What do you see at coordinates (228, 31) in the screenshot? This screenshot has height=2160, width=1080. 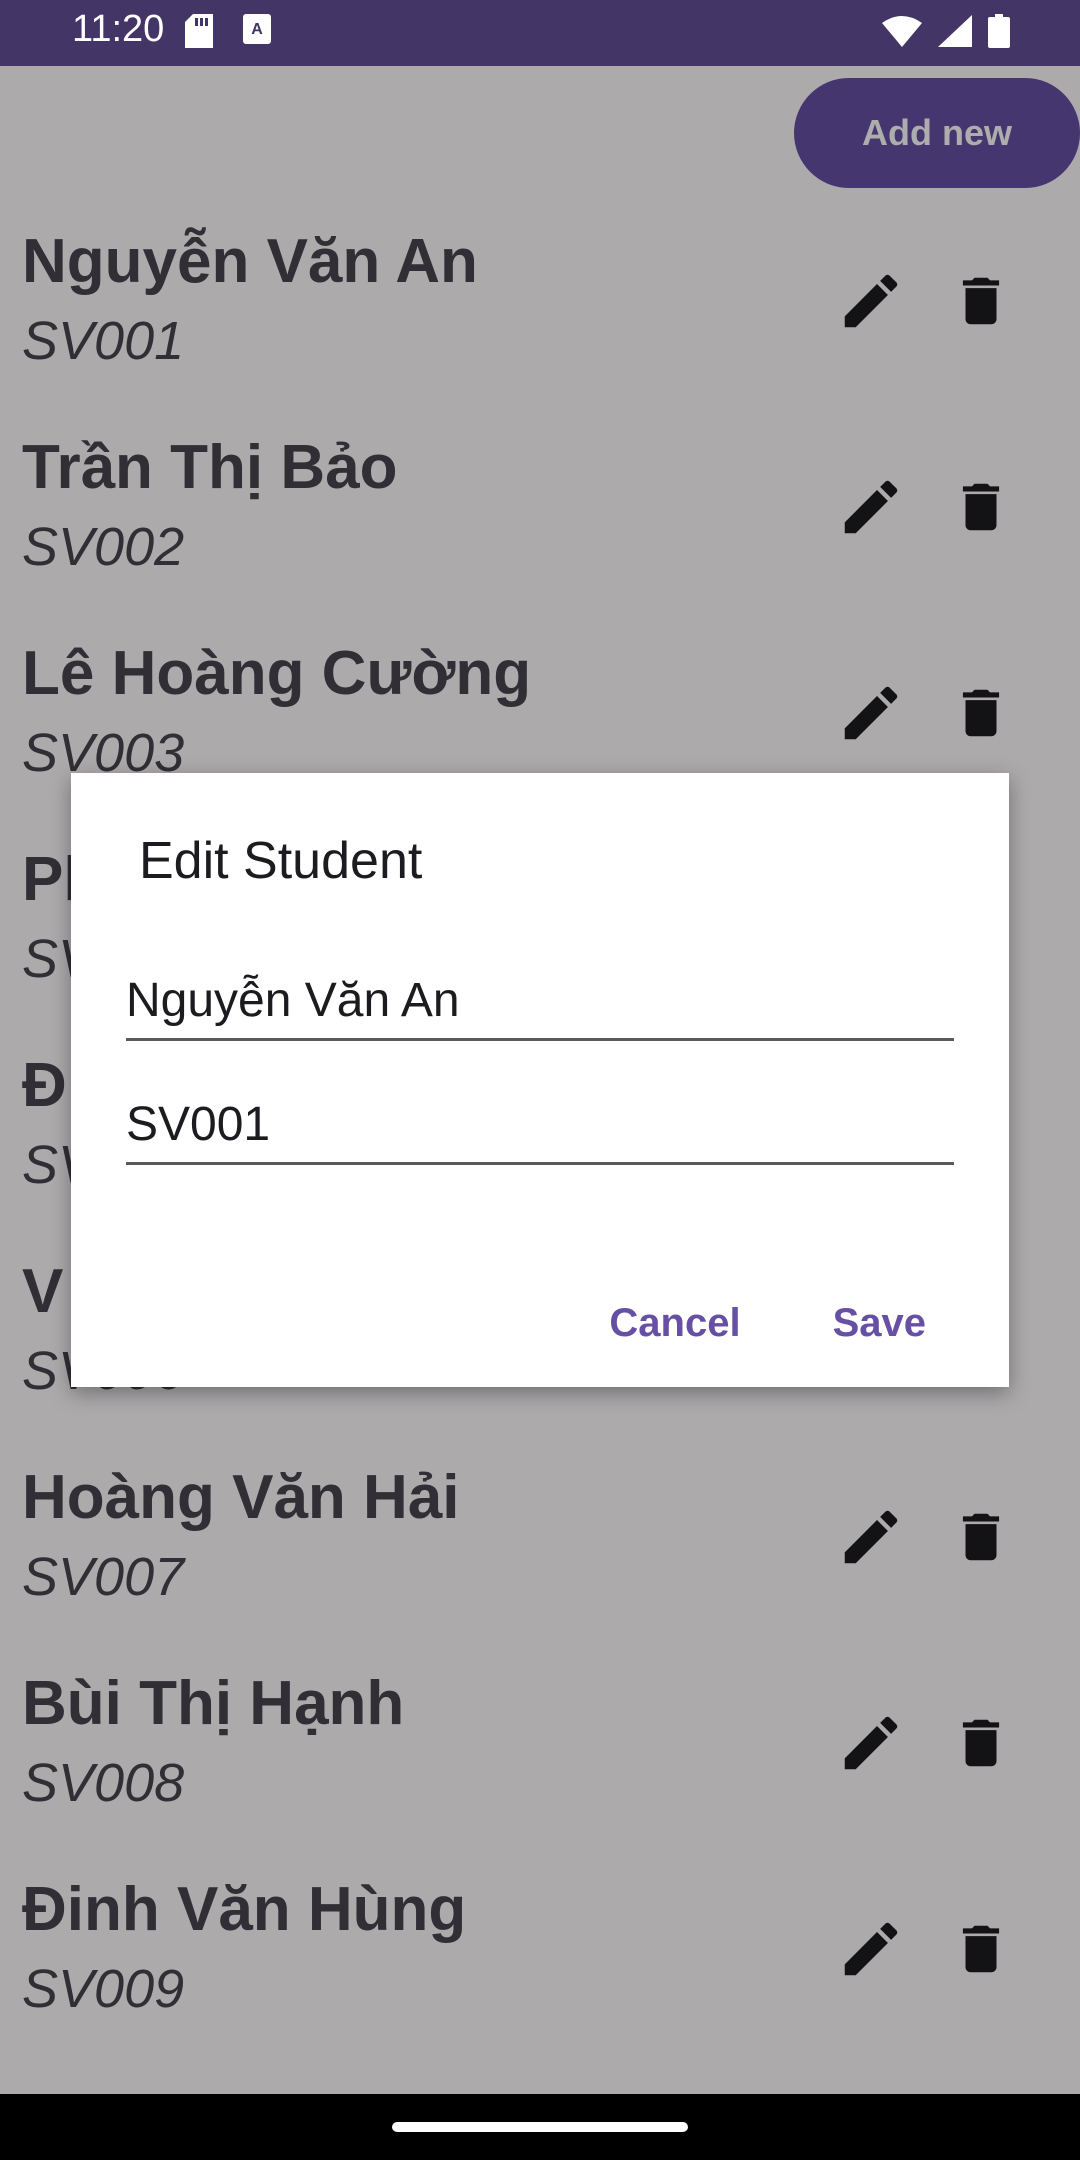 I see `status-icons-left: A` at bounding box center [228, 31].